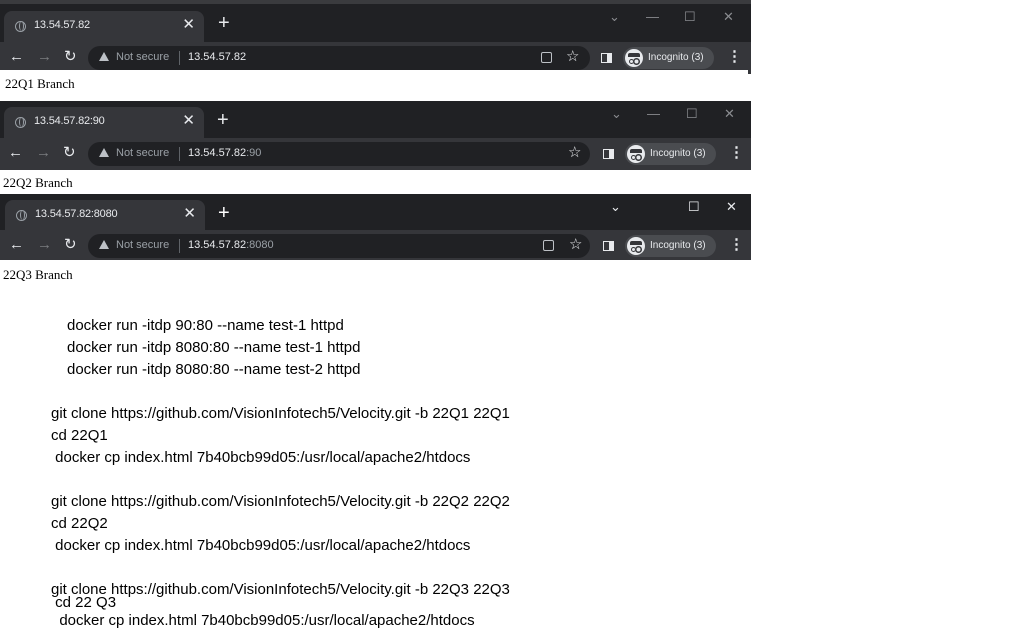 This screenshot has width=1021, height=633. What do you see at coordinates (374, 85) in the screenshot?
I see `page-content: 22Q1 Branch` at bounding box center [374, 85].